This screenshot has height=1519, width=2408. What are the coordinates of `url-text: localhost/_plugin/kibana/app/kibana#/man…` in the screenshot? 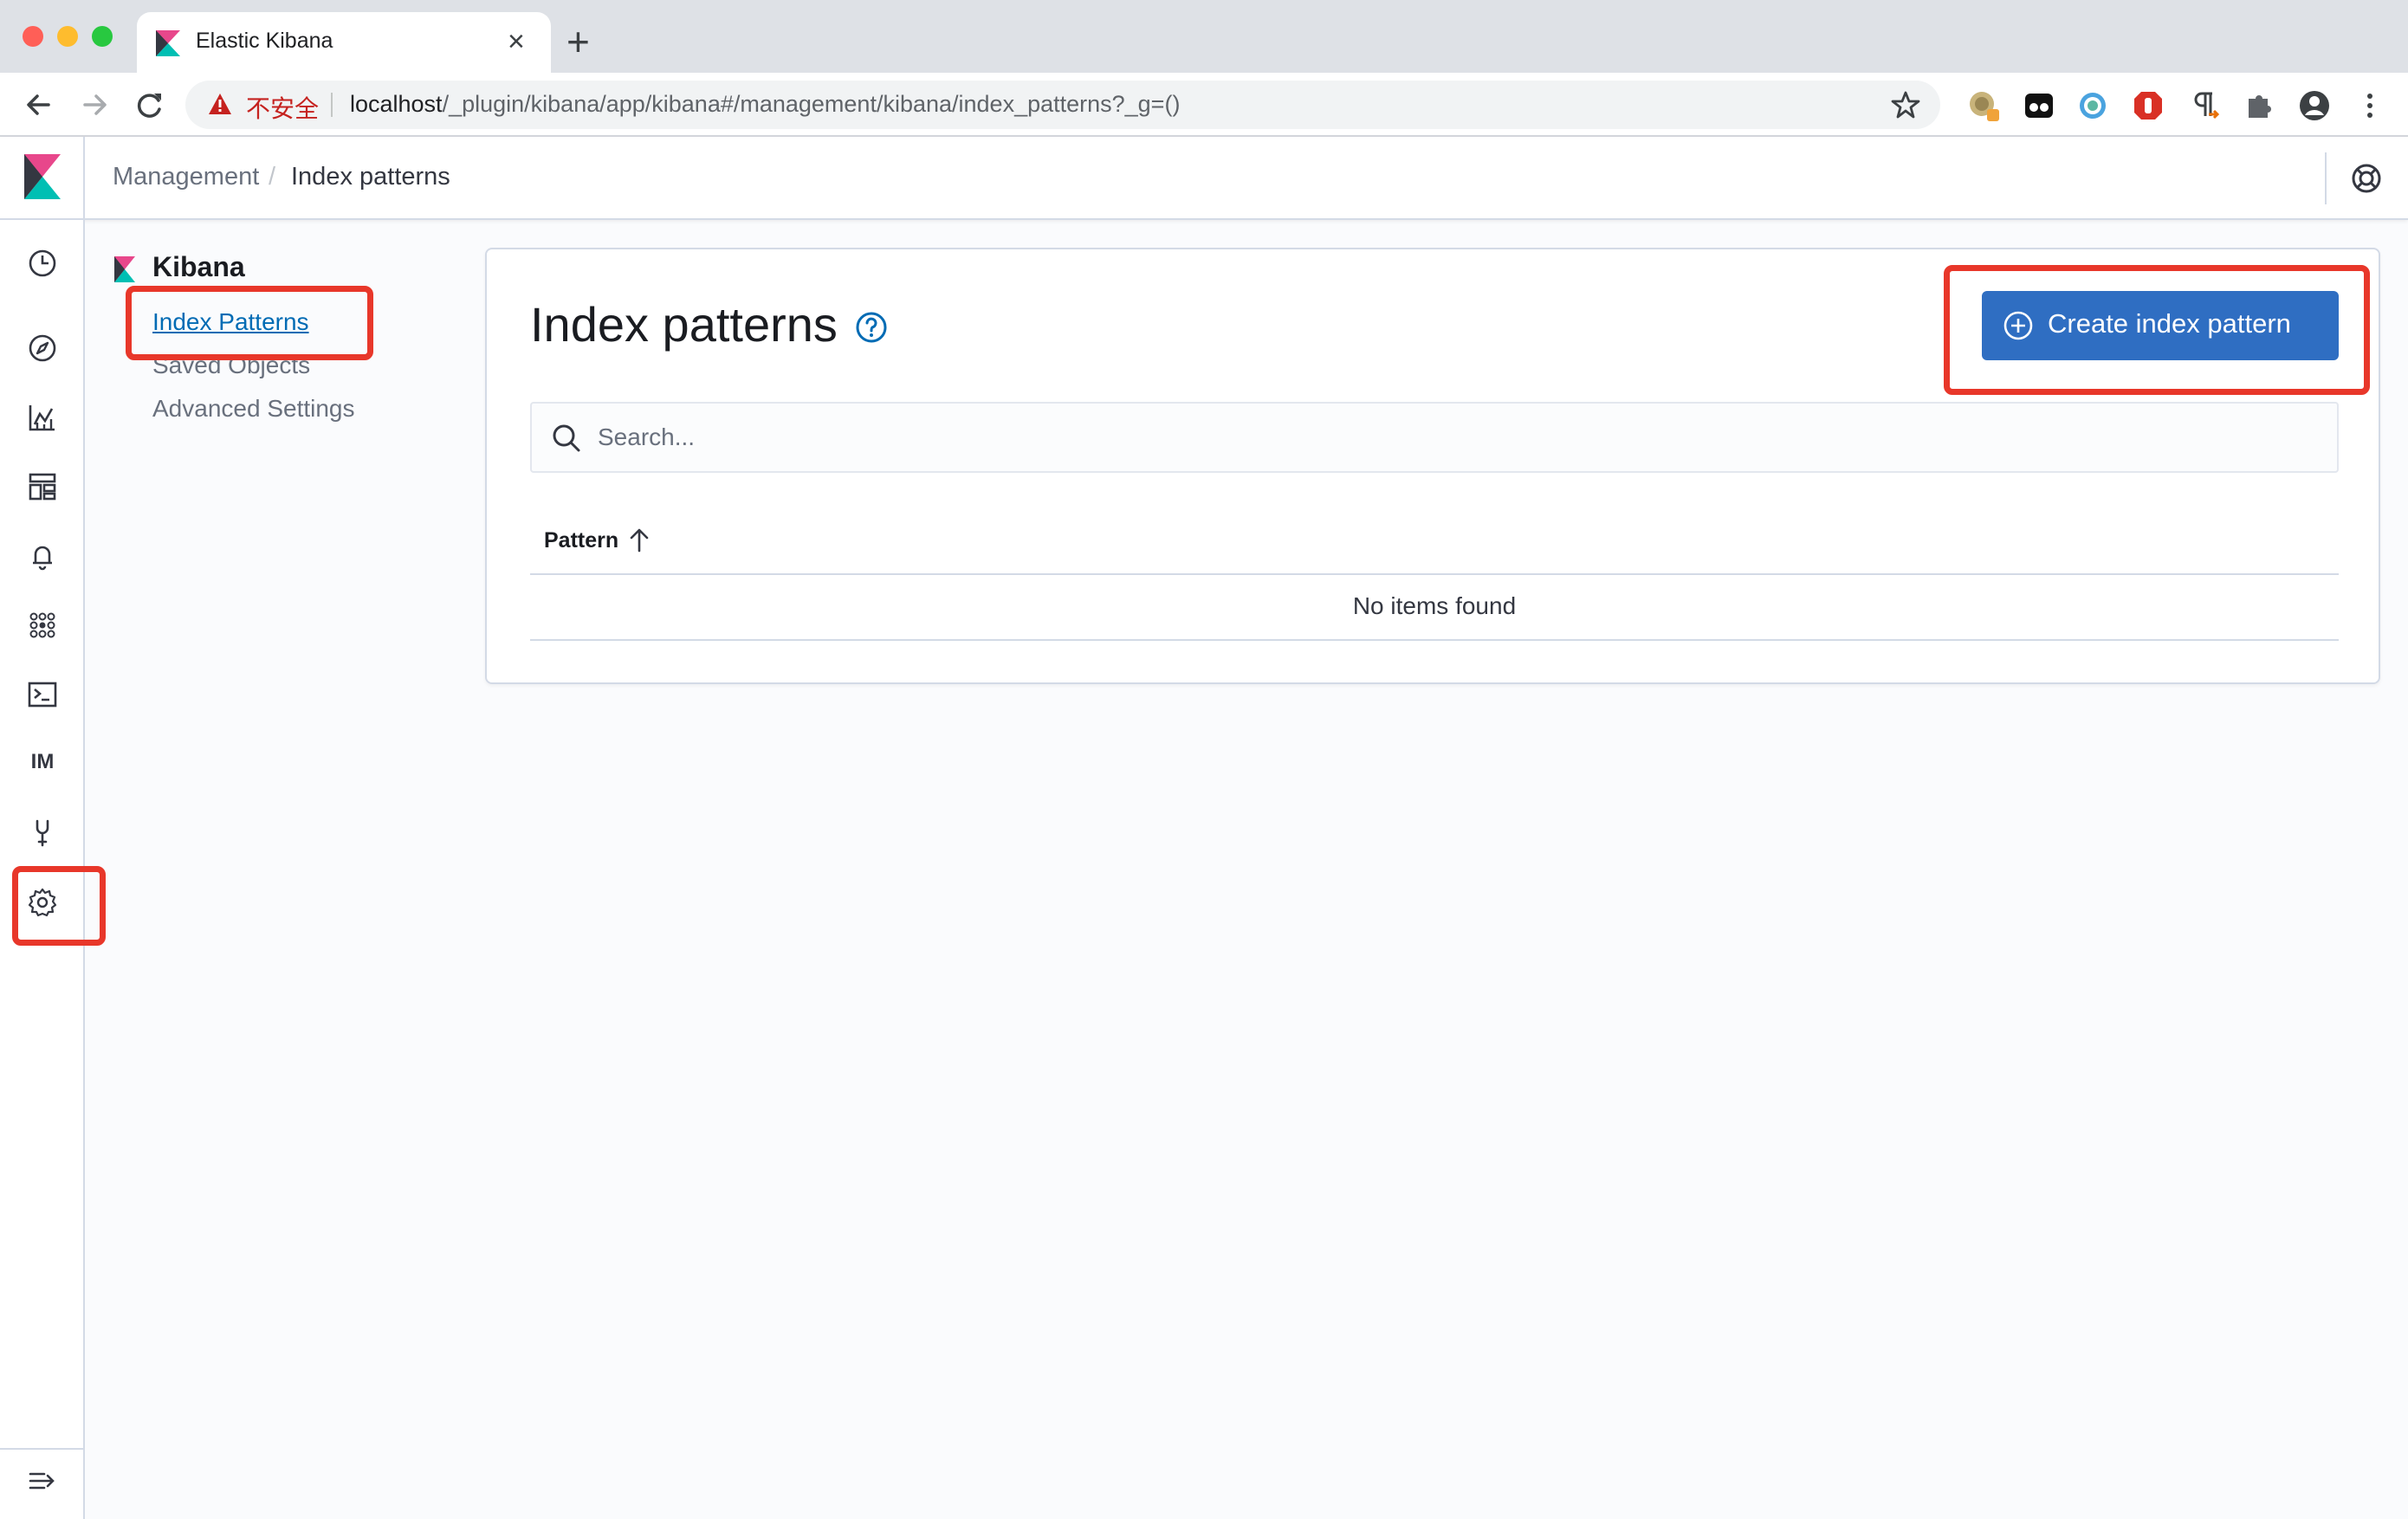 It's located at (765, 104).